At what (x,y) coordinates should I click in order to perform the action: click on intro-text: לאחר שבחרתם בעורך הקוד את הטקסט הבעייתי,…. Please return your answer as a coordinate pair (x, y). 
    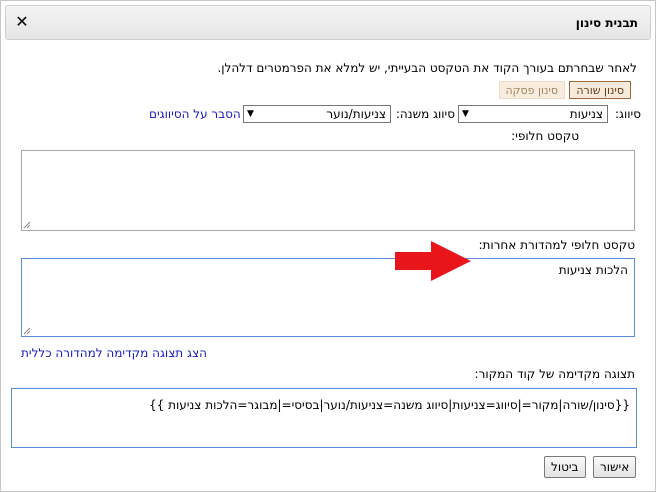
    Looking at the image, I should click on (427, 68).